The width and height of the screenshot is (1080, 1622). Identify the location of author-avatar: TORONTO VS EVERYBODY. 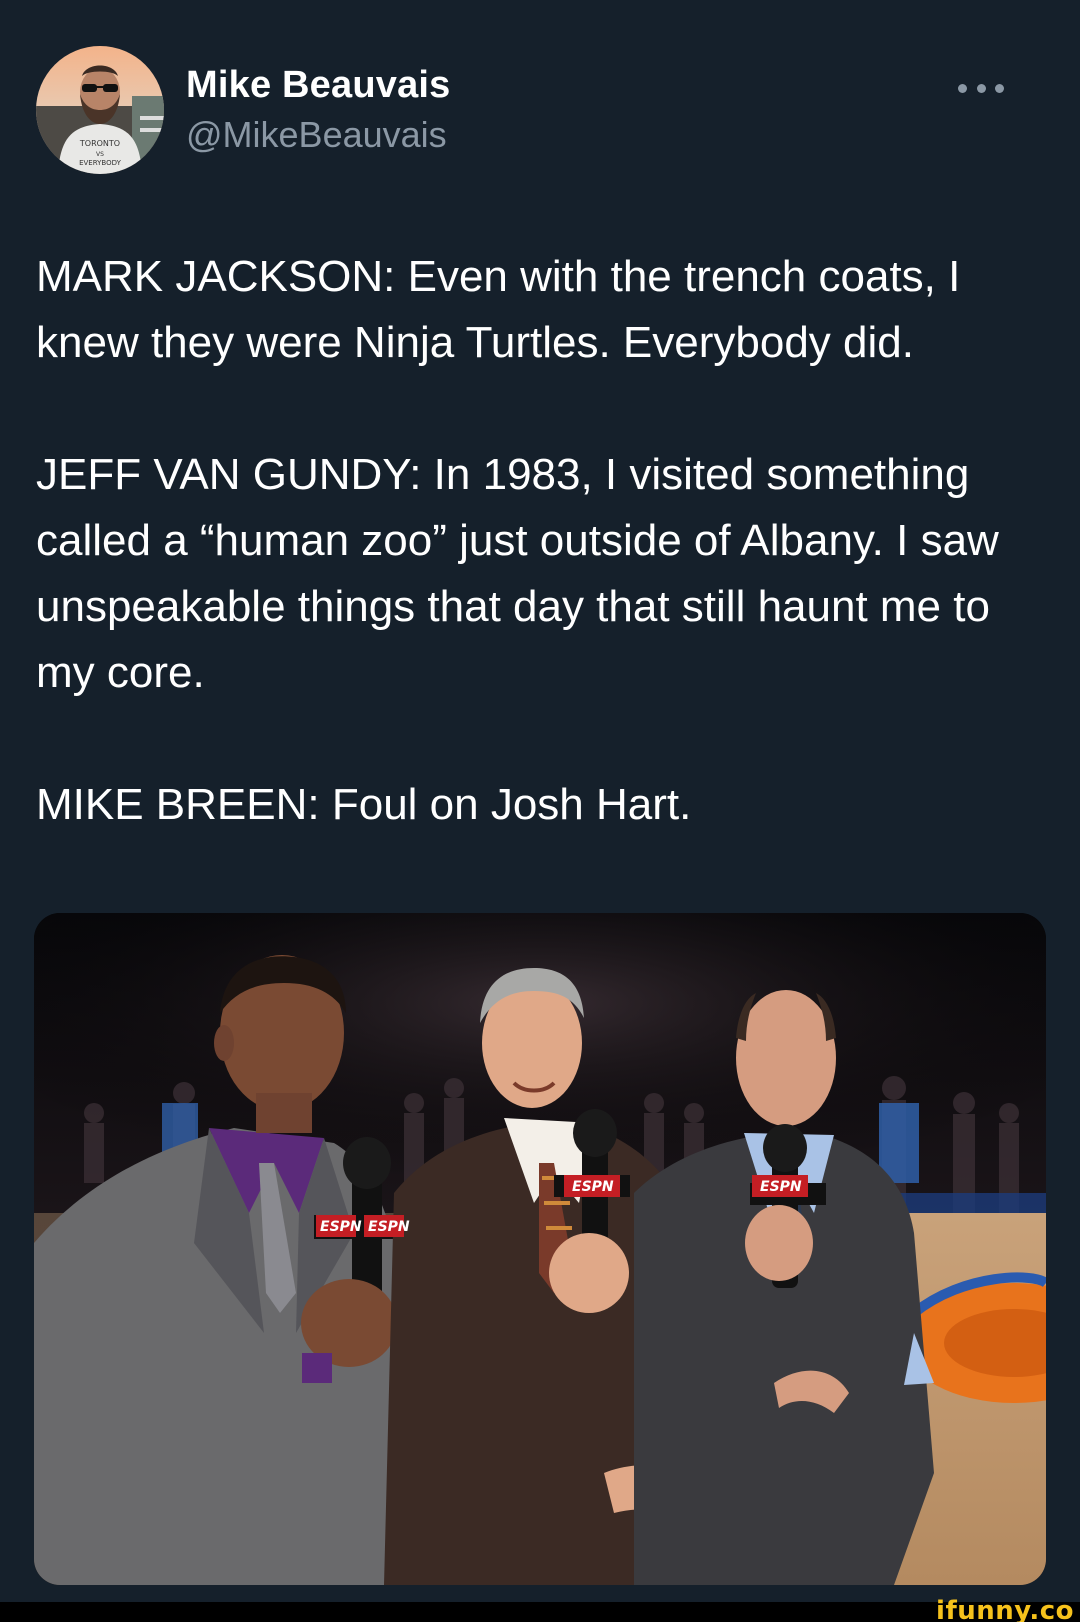
(100, 110).